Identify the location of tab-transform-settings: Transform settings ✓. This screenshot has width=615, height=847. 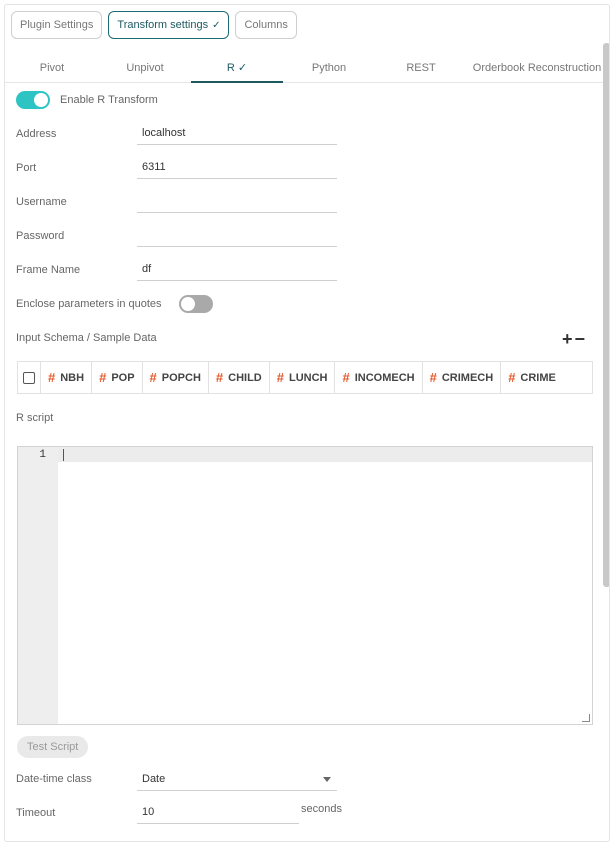
(169, 25).